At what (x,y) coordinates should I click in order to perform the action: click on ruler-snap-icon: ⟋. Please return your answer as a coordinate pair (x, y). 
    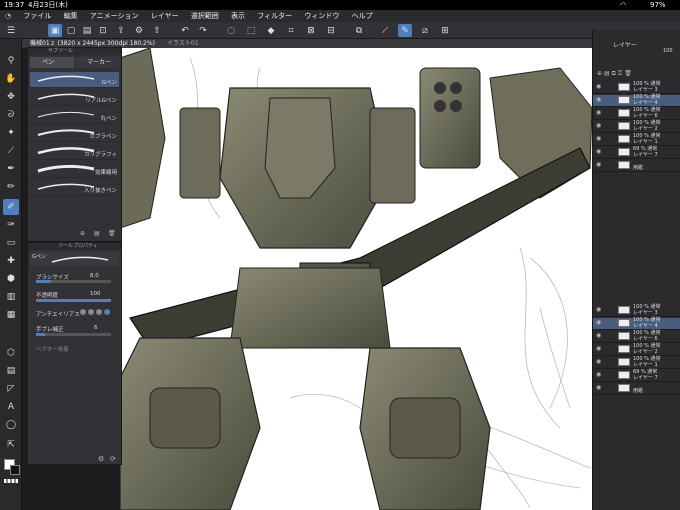
    Looking at the image, I should click on (385, 30).